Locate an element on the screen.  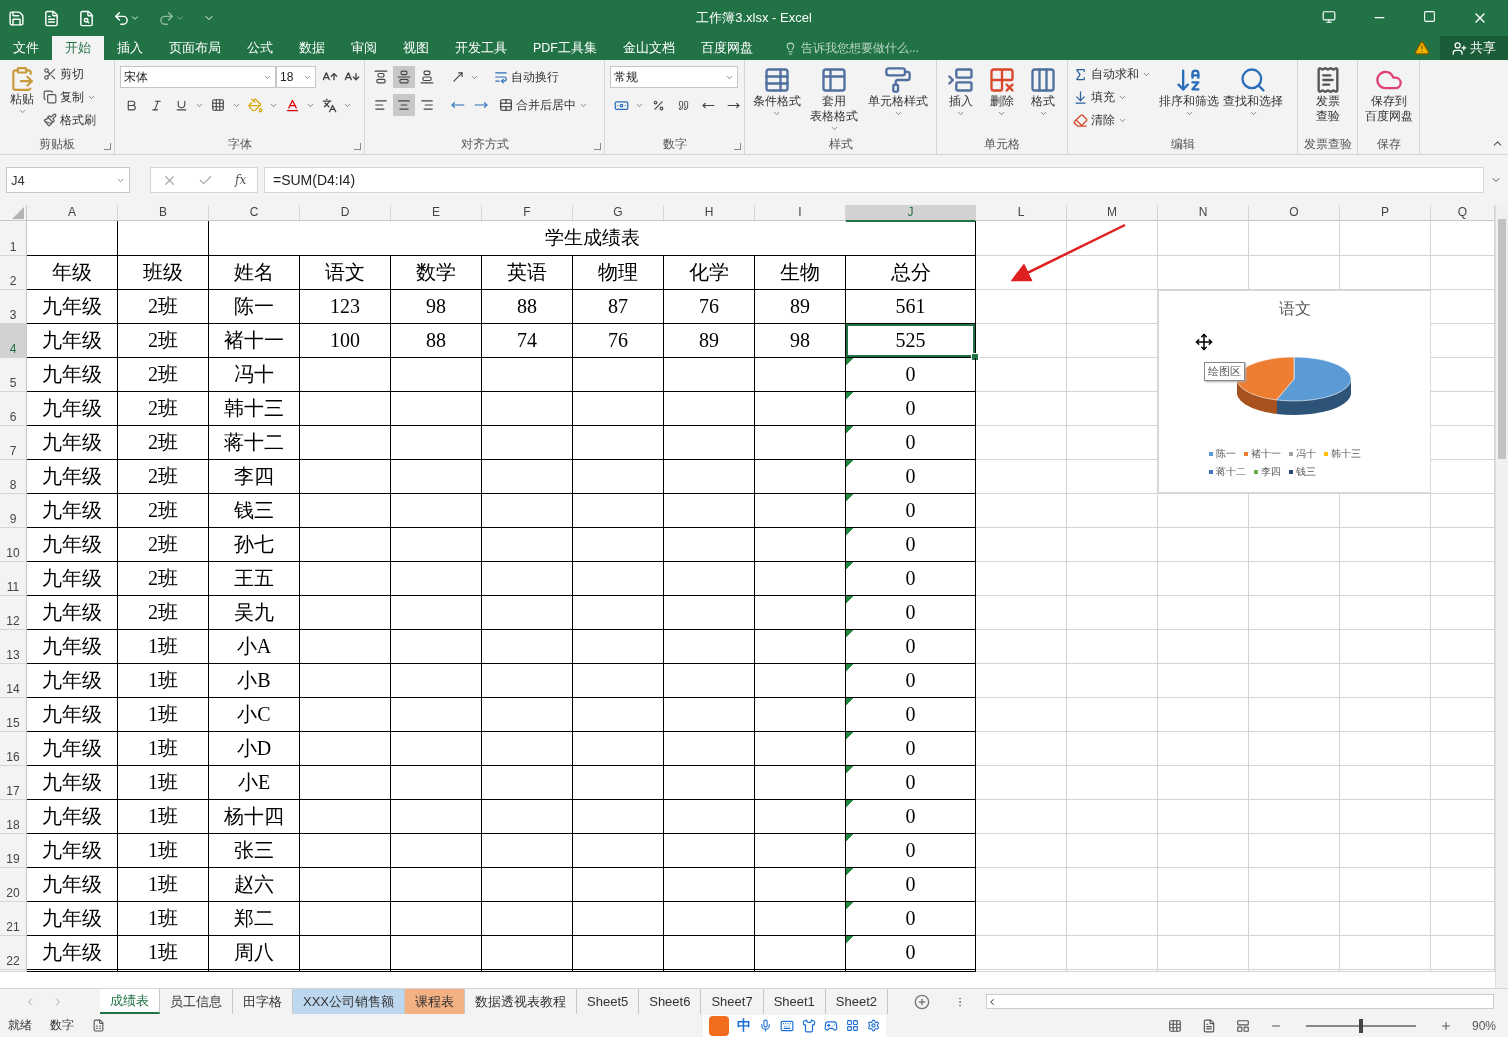
row-header: 19 is located at coordinates (13, 851).